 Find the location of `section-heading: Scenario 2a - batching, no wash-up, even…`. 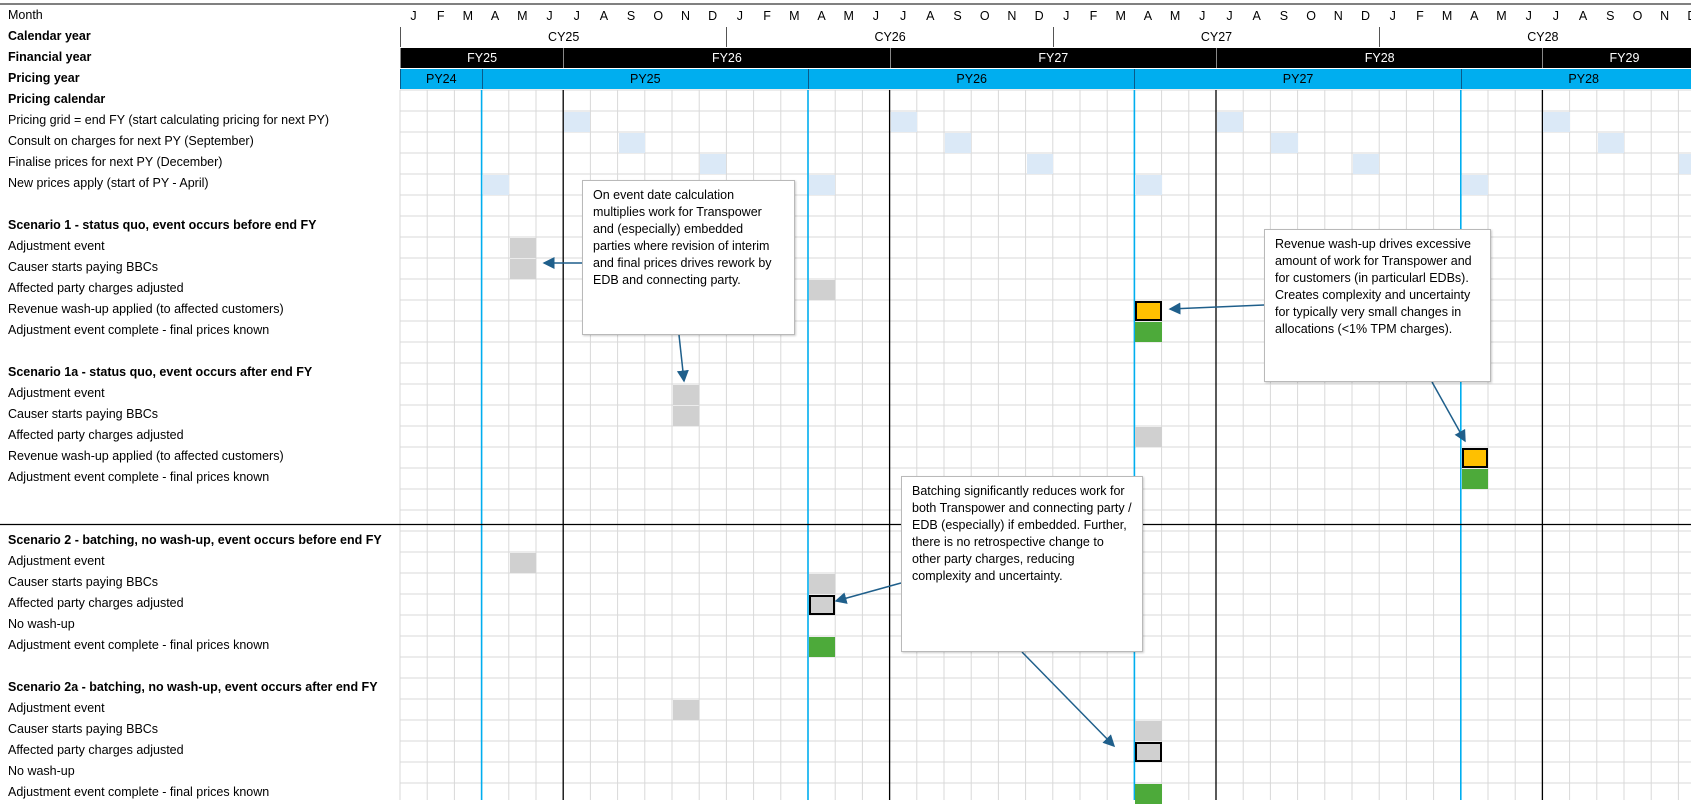

section-heading: Scenario 2a - batching, no wash-up, even… is located at coordinates (193, 687).